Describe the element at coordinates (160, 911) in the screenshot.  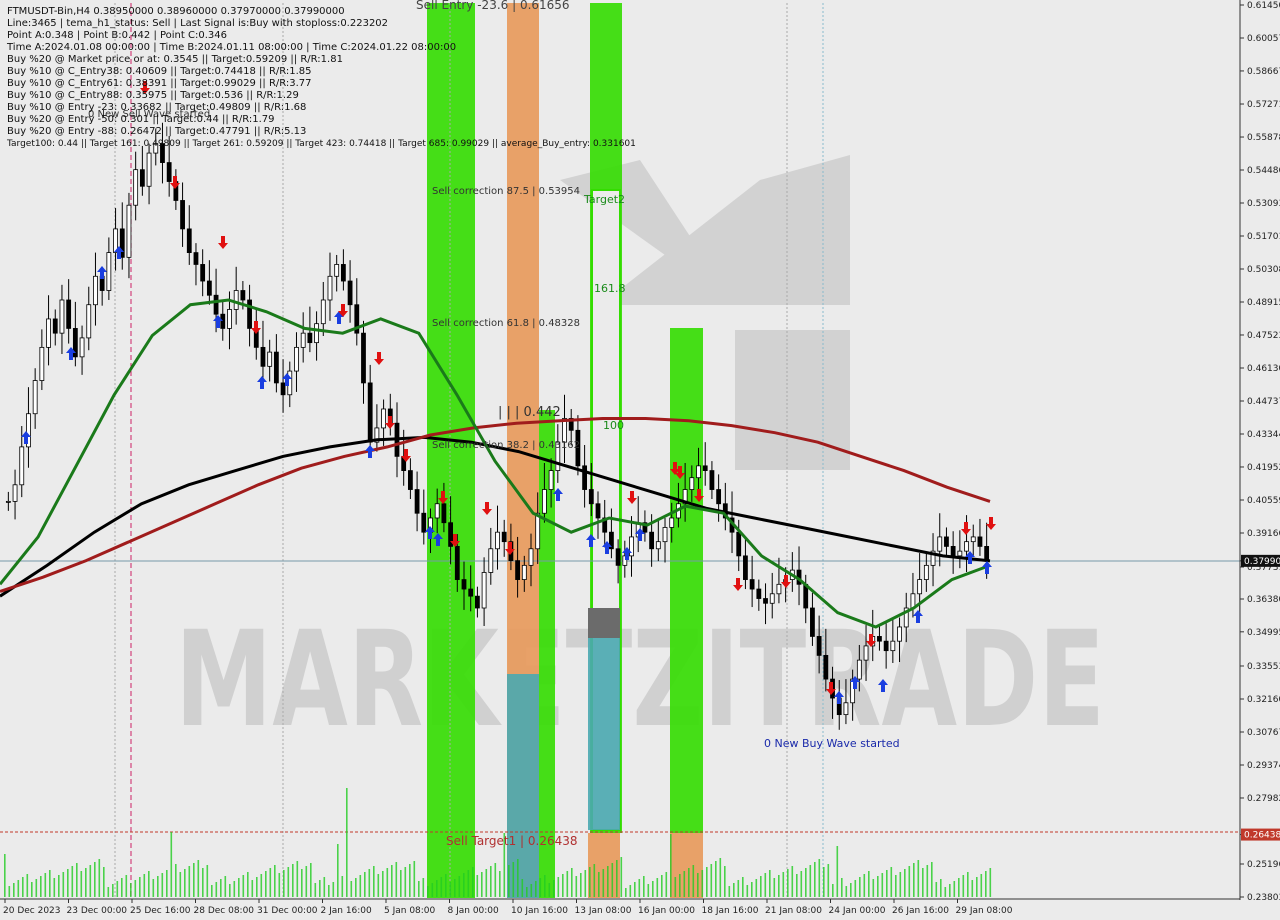
I see `date-tick-label: 25 Dec 16:00` at that location.